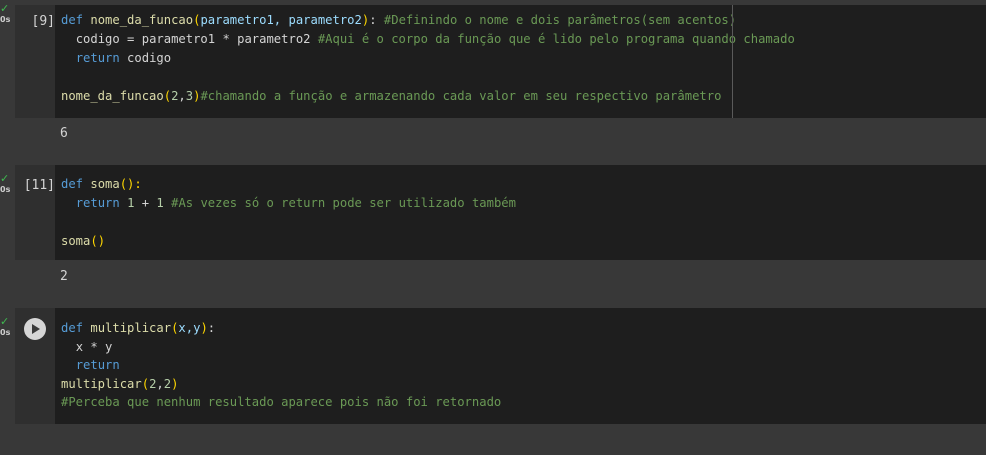  I want to click on ruler-line, so click(732, 61).